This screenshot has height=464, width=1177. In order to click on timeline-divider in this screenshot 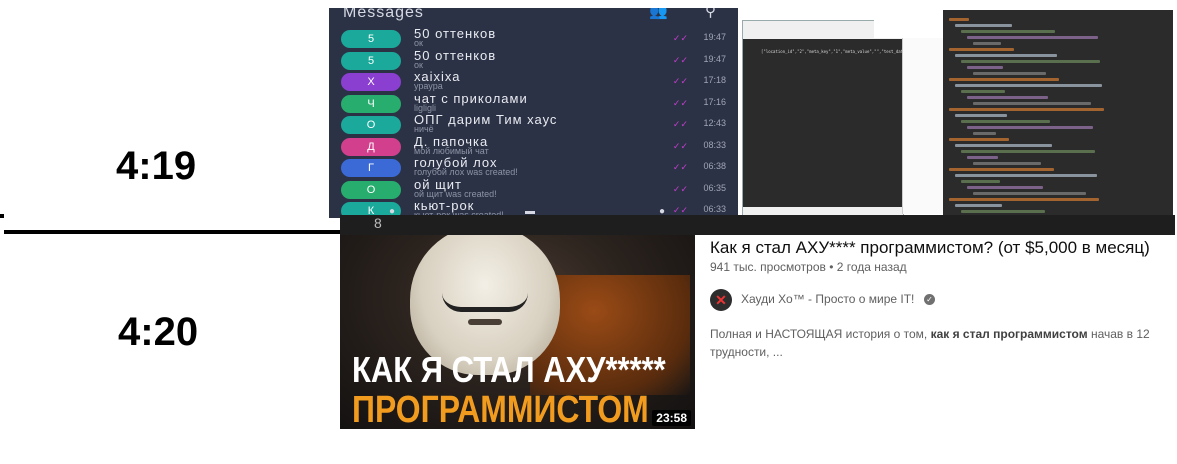, I will do `click(172, 232)`.